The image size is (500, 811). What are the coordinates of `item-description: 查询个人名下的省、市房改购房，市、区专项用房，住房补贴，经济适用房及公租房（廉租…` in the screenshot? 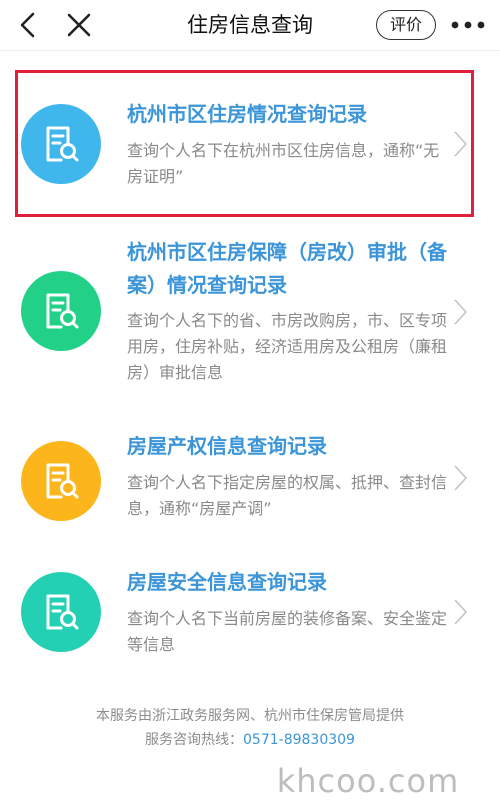 It's located at (287, 346).